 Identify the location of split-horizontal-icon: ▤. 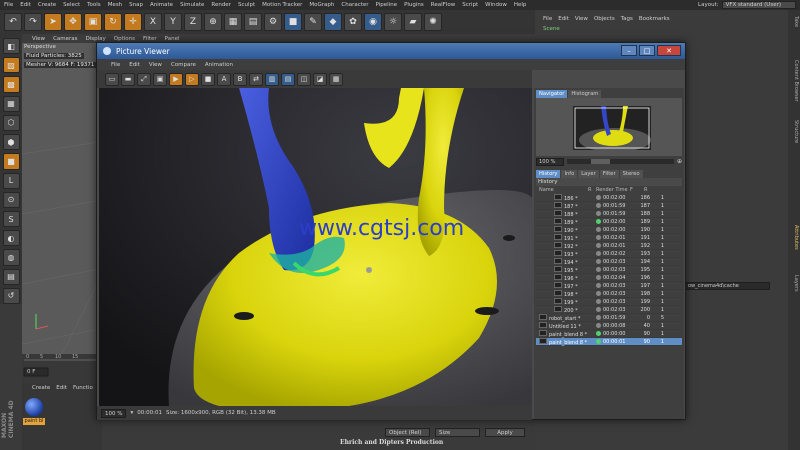
(288, 79).